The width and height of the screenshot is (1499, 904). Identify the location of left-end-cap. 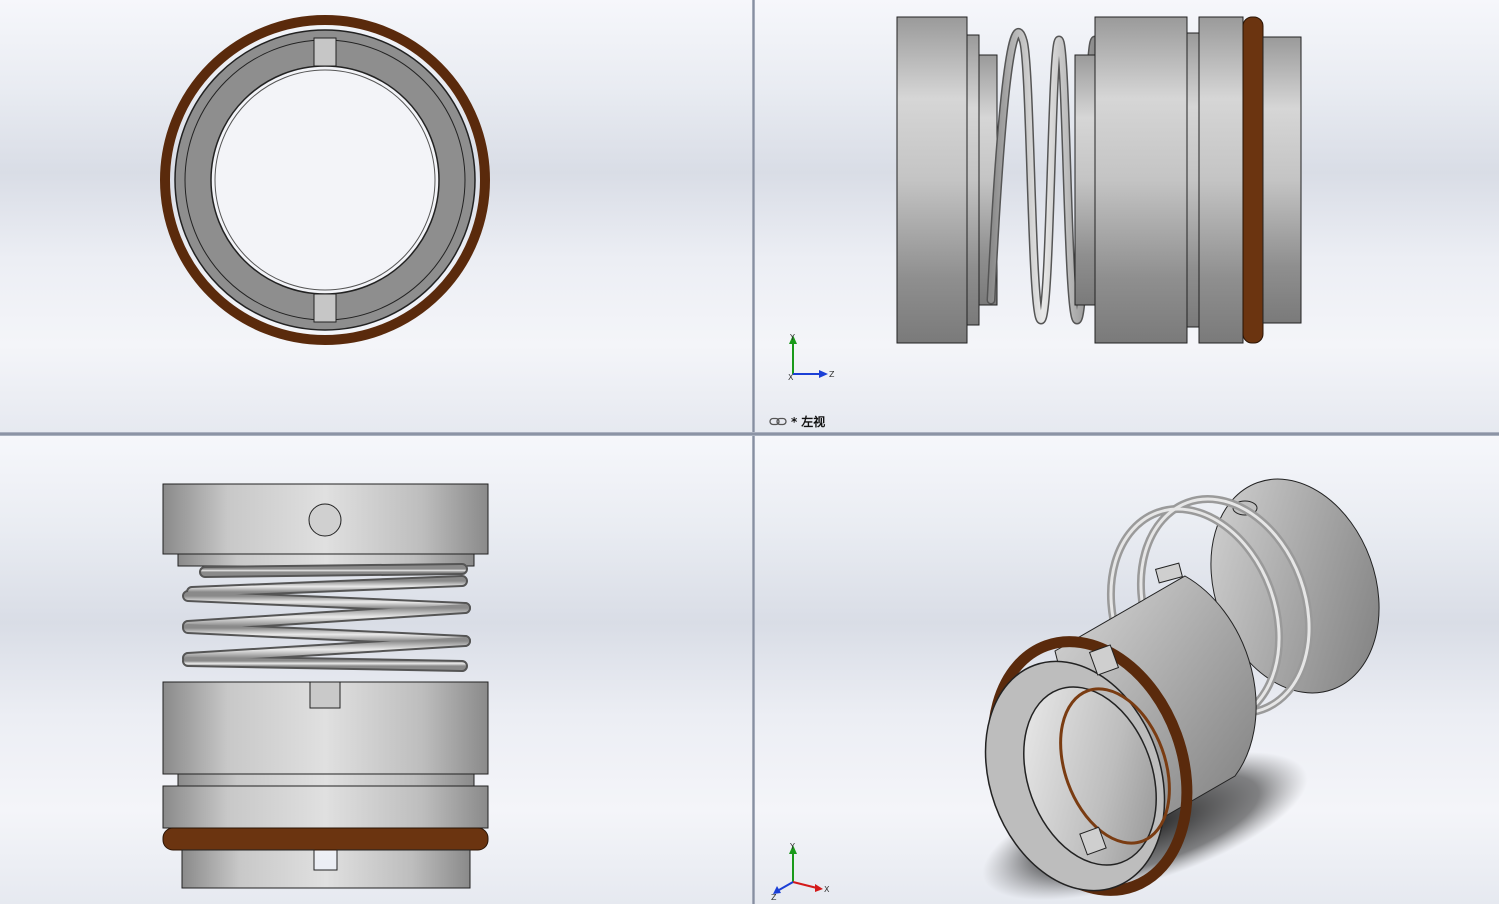
(932, 180).